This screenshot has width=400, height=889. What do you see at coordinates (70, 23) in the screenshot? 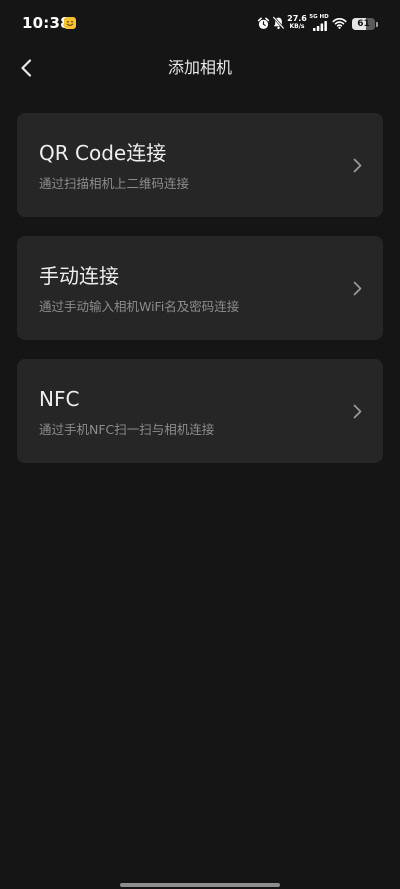
I see `smiley-app-icon` at bounding box center [70, 23].